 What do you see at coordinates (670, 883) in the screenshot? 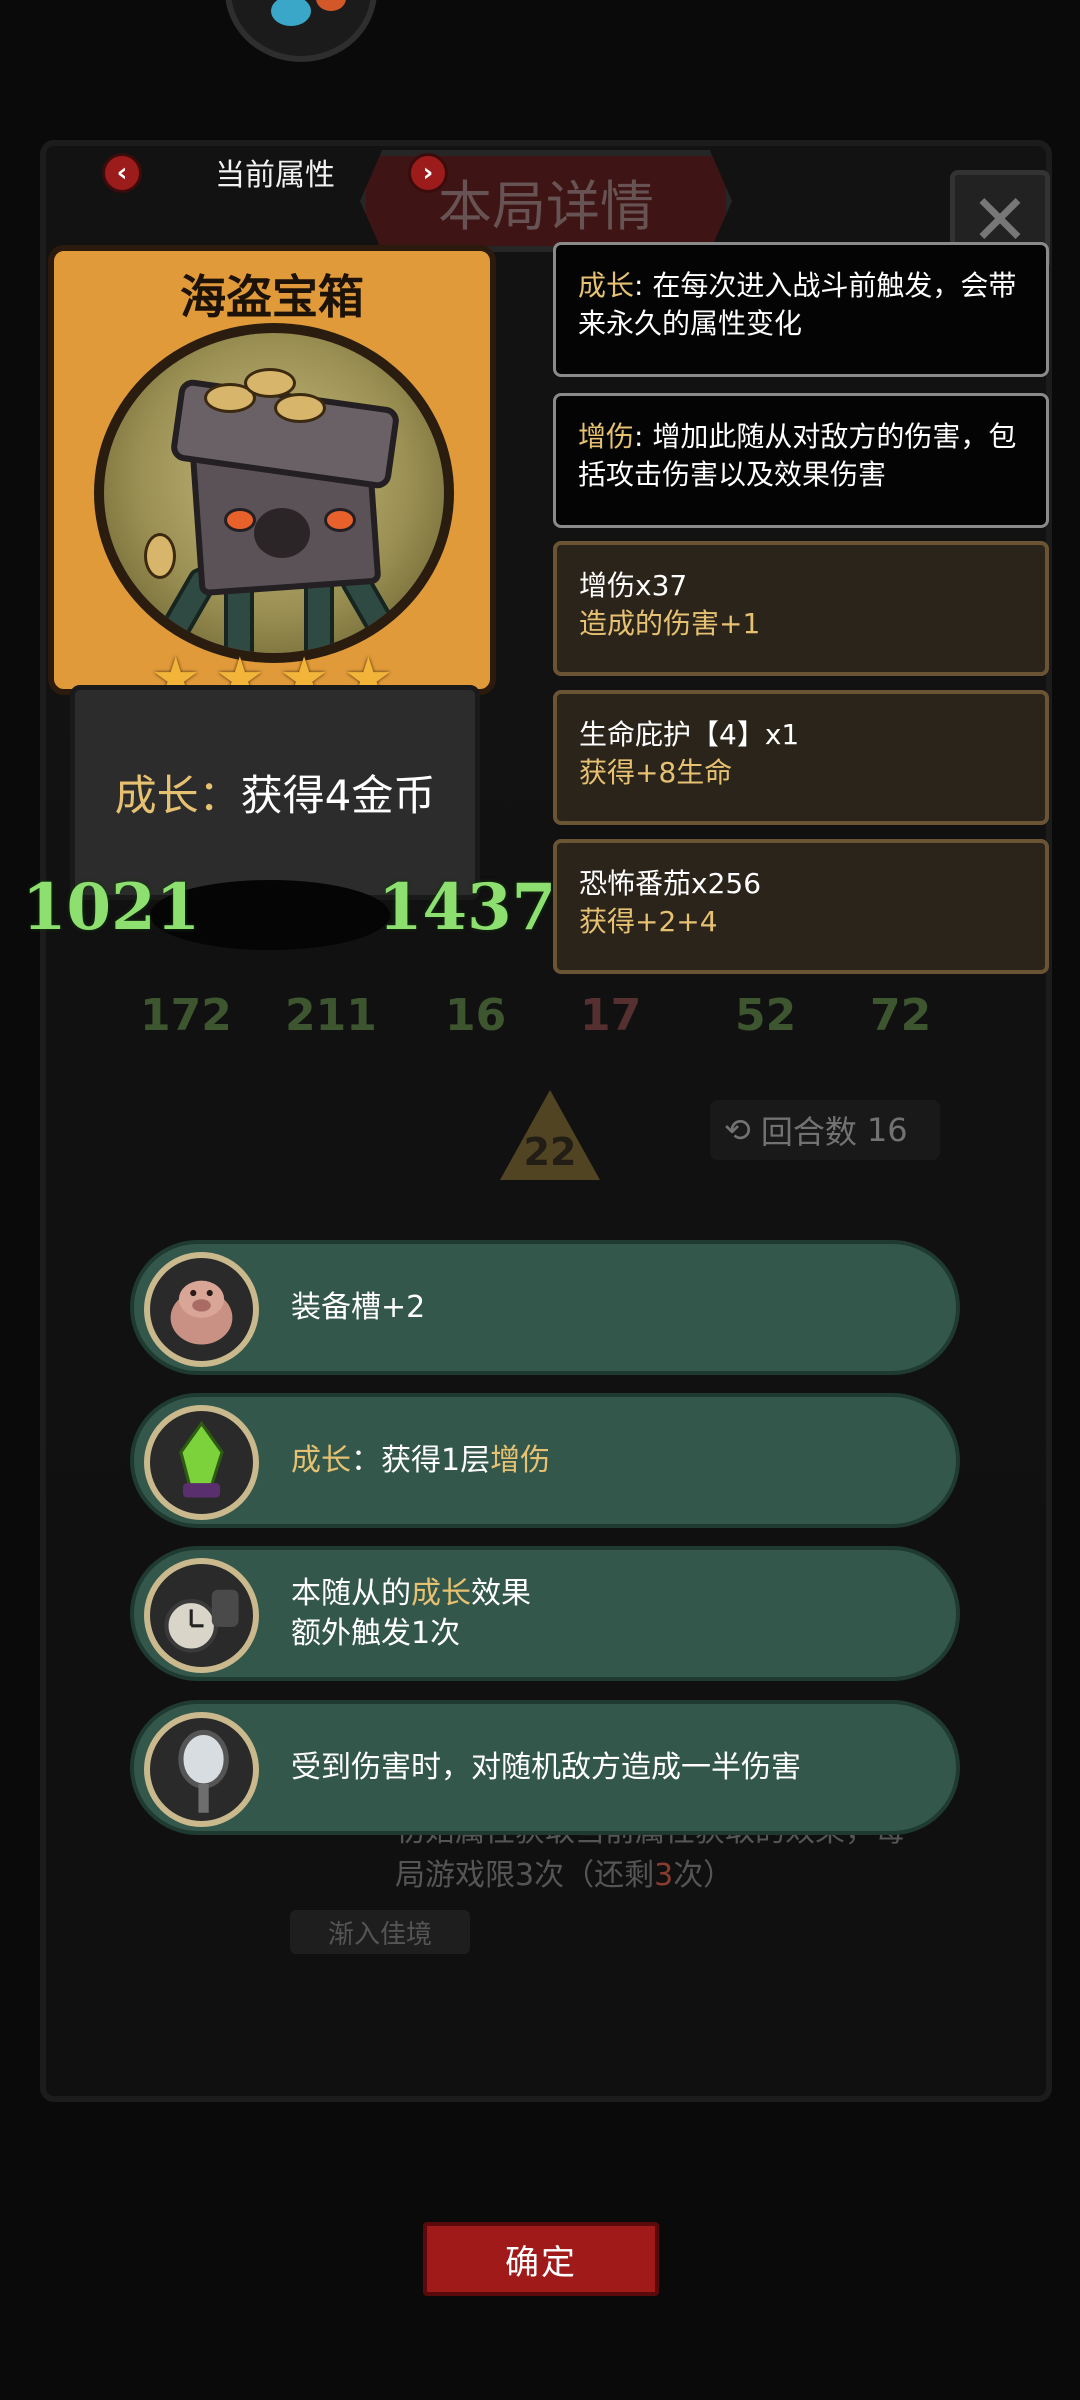
I see `buff-title: 恐怖番茄x256` at bounding box center [670, 883].